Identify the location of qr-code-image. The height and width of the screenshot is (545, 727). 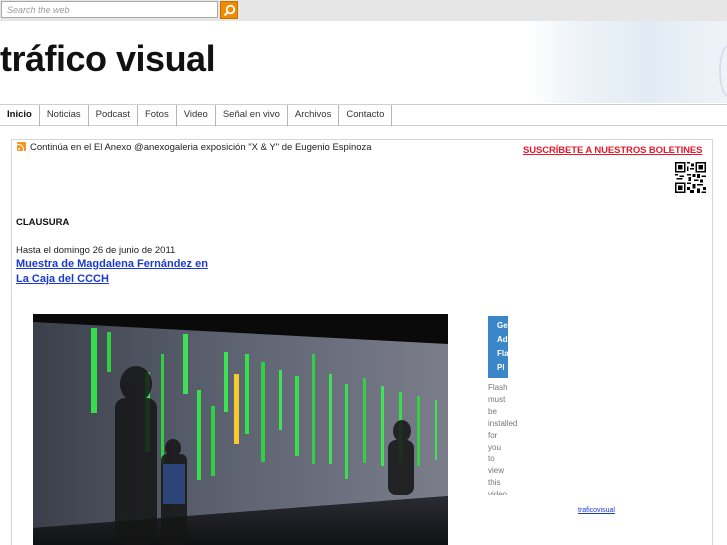
(690, 177).